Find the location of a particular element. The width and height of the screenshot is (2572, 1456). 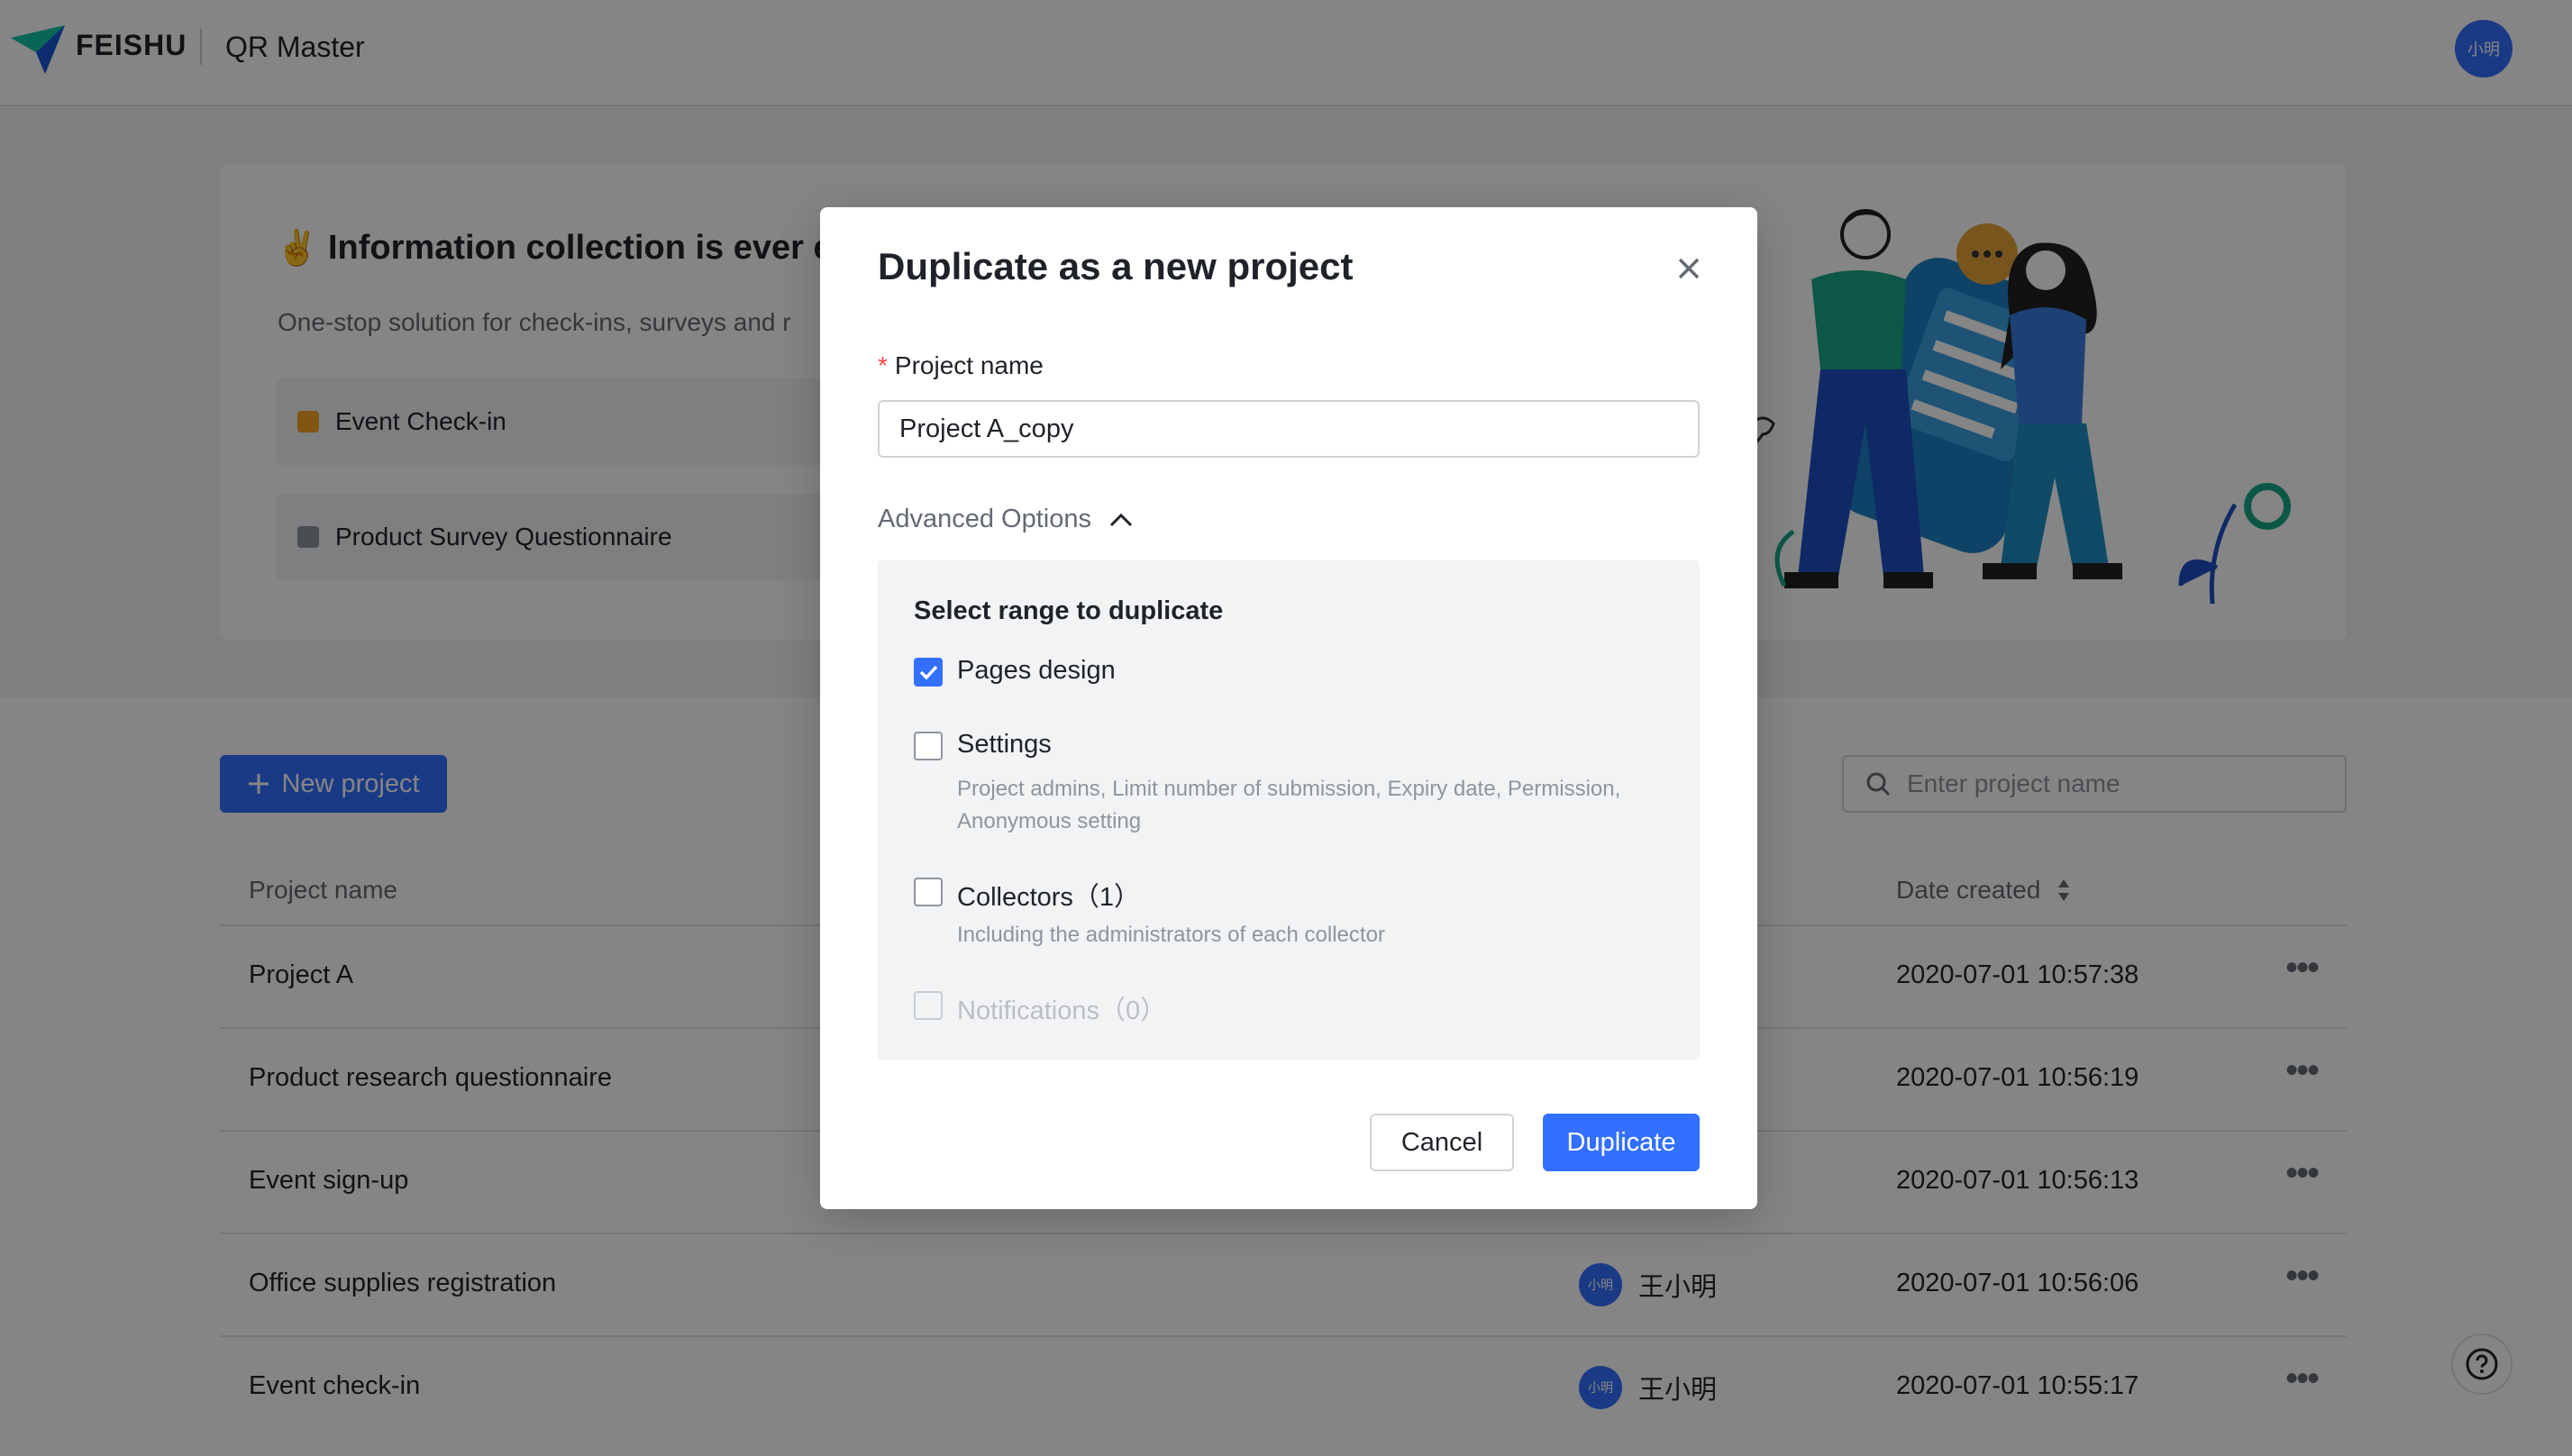

dialog-title: Duplicate as a new project is located at coordinates (1116, 266).